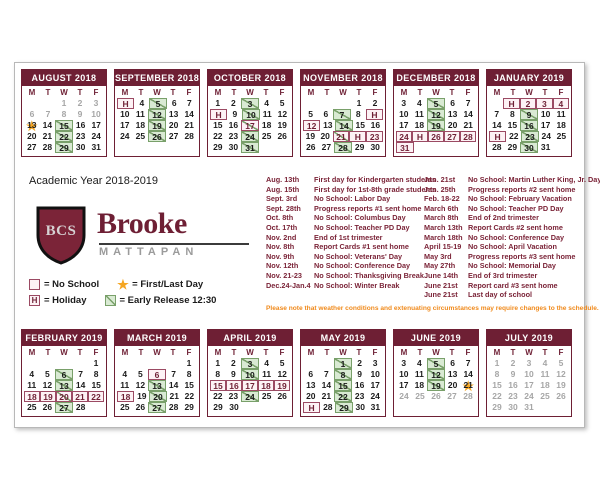  What do you see at coordinates (544, 103) in the screenshot?
I see `day-cell: 3` at bounding box center [544, 103].